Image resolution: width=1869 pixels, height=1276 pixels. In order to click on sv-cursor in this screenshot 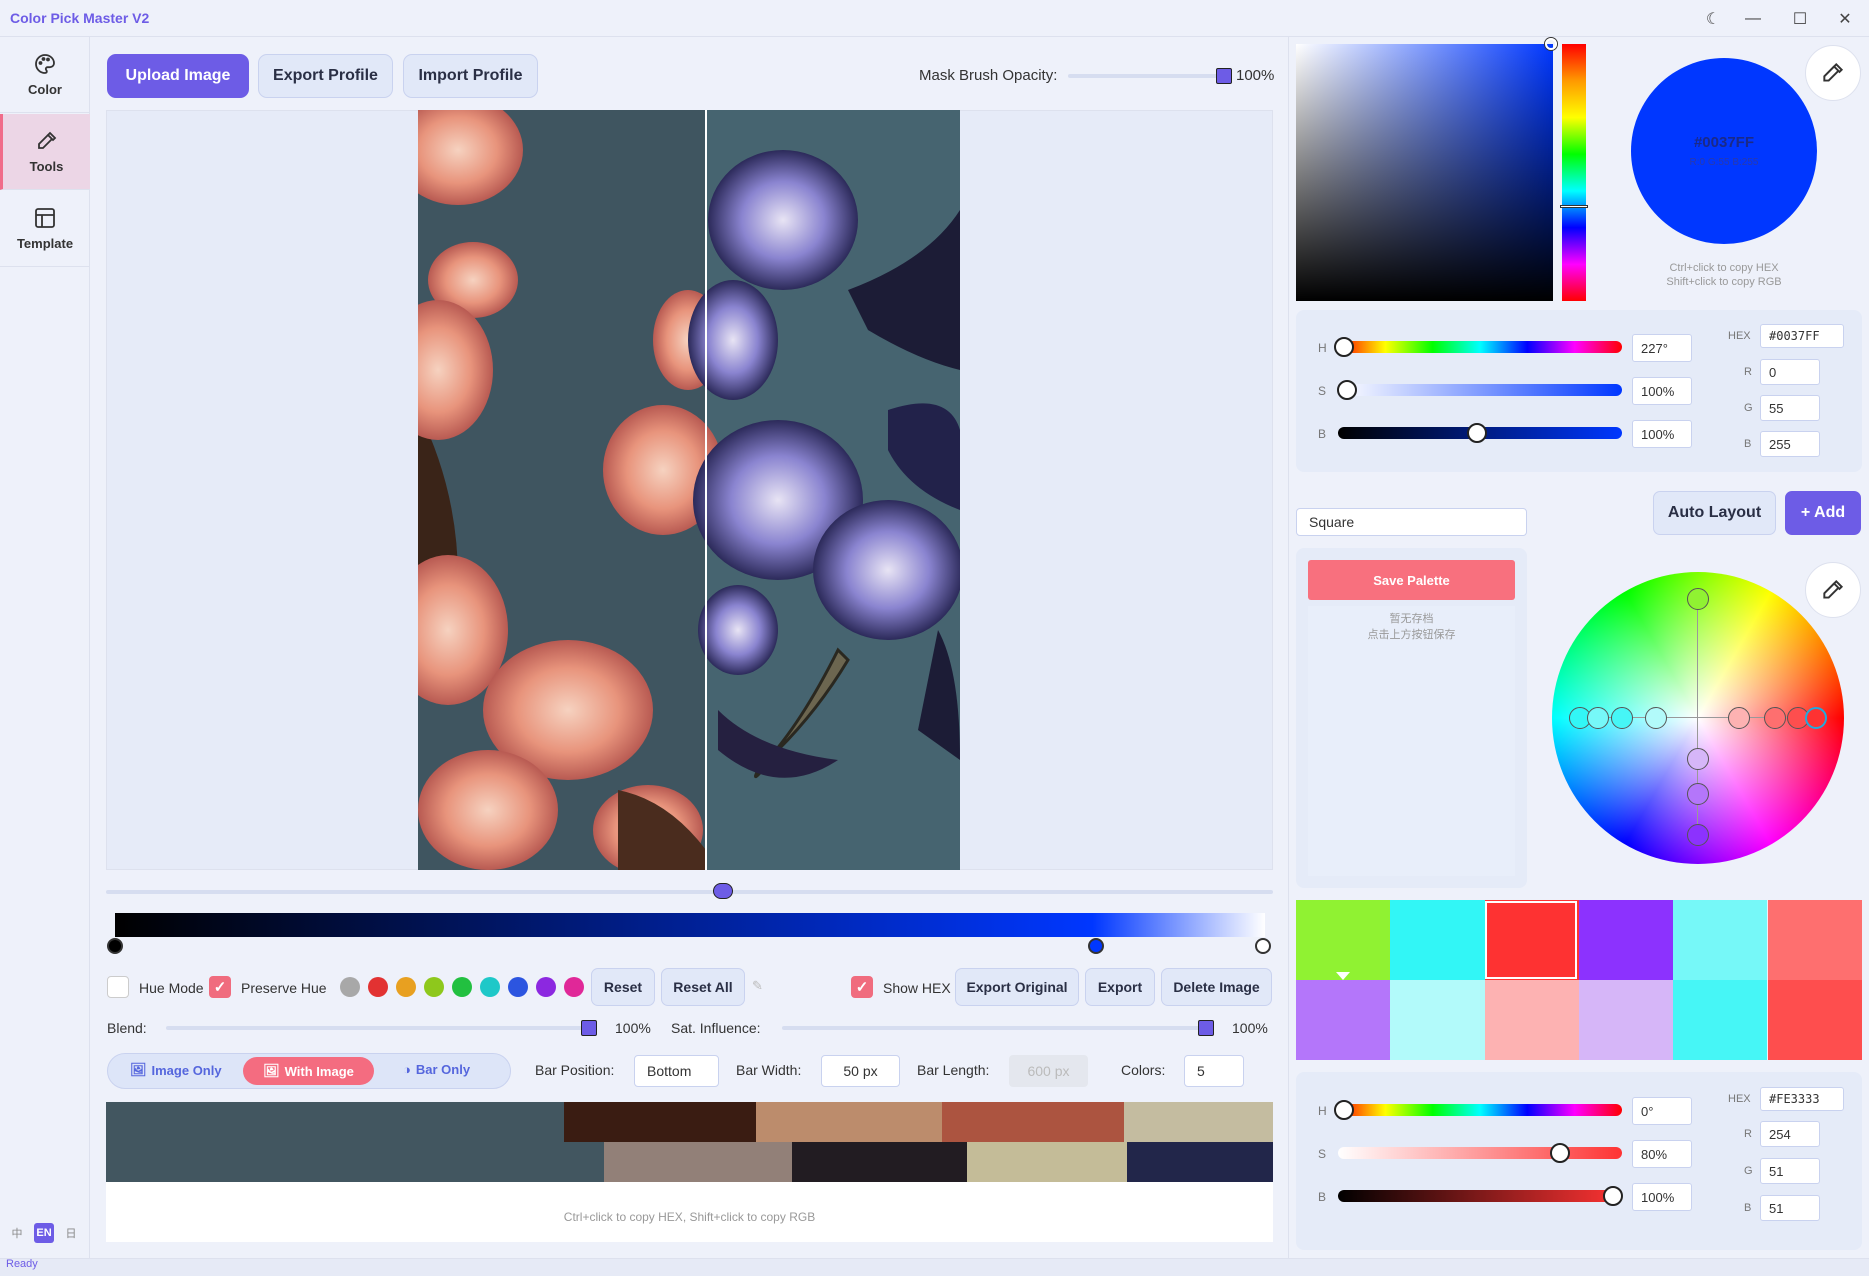, I will do `click(1551, 44)`.